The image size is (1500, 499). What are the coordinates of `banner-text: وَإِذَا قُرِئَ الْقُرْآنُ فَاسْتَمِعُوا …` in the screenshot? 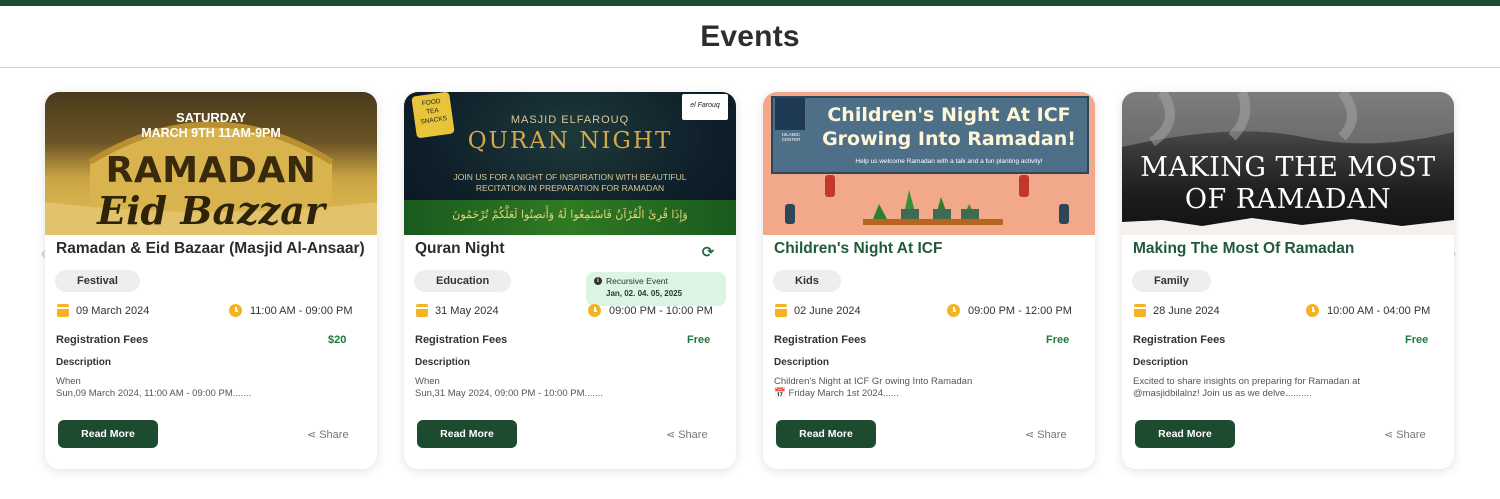 It's located at (570, 214).